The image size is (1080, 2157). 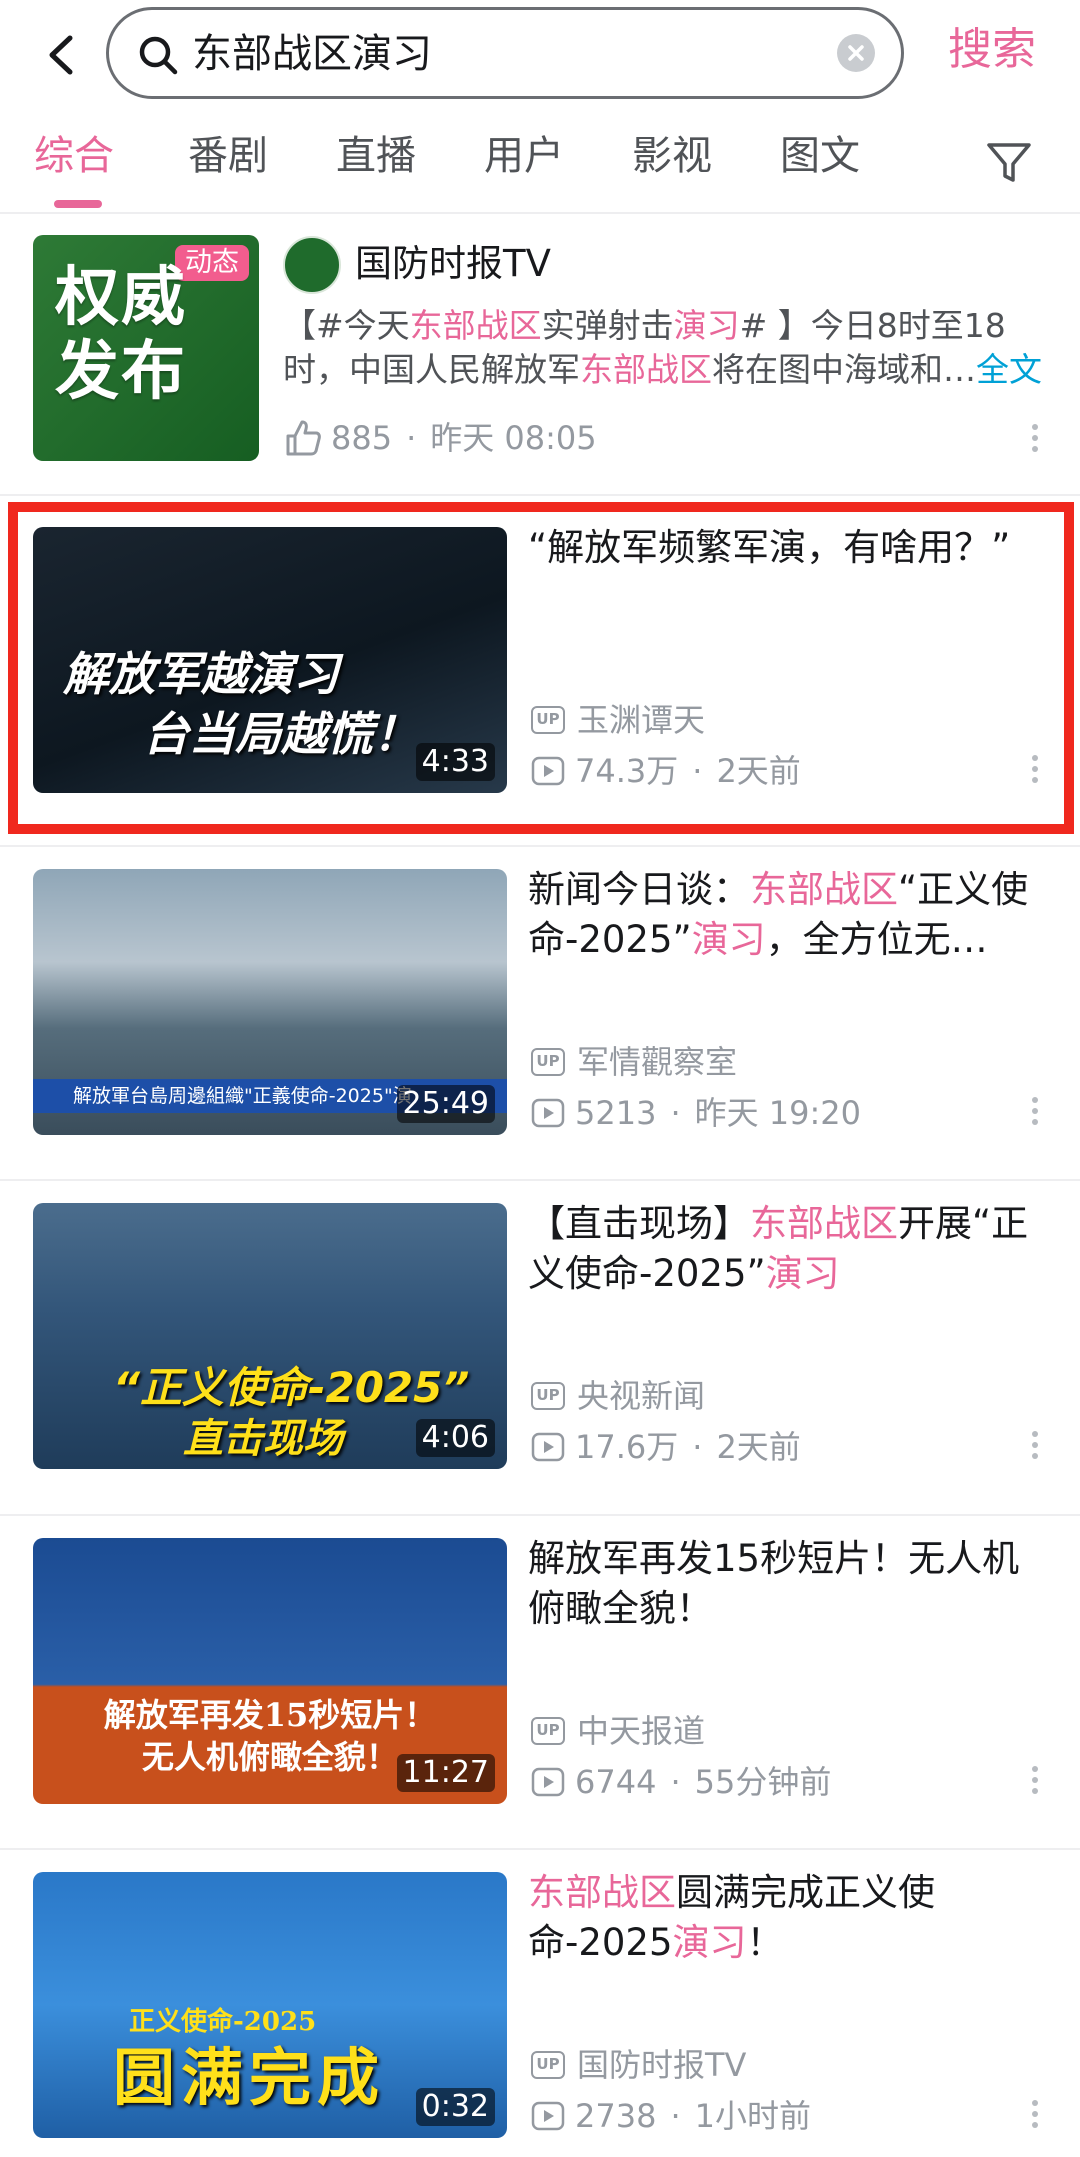 I want to click on clear-search-button, so click(x=856, y=53).